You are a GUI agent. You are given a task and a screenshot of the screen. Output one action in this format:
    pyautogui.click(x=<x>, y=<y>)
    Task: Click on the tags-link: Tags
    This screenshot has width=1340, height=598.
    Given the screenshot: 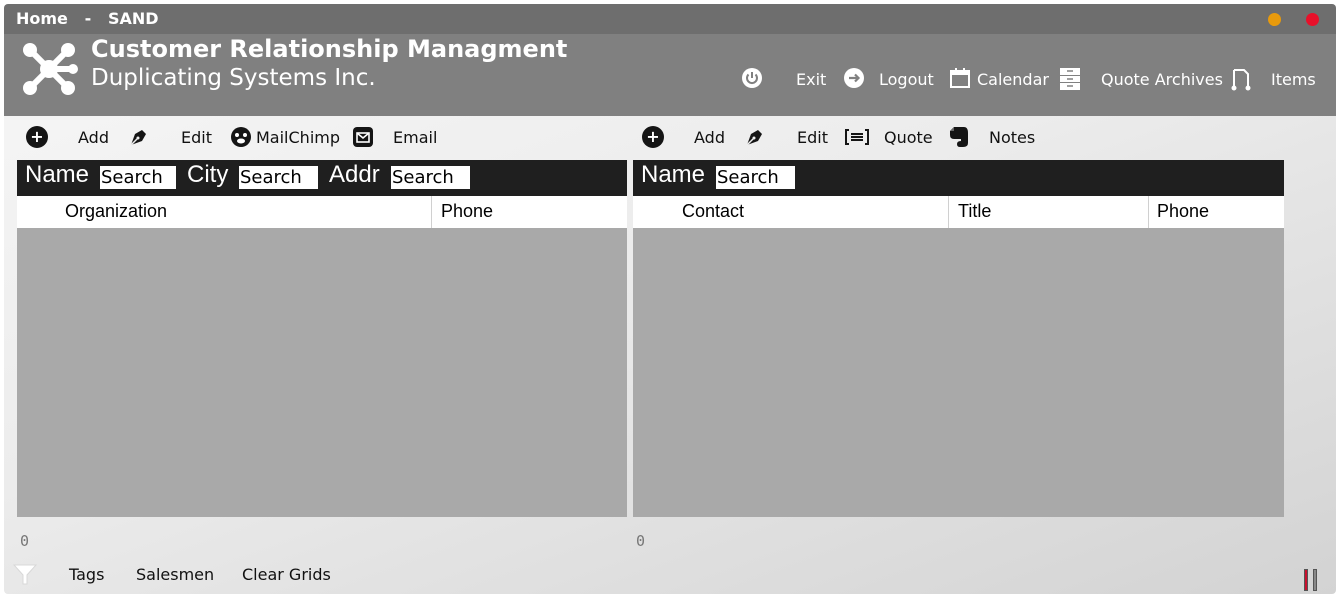 What is the action you would take?
    pyautogui.click(x=86, y=574)
    